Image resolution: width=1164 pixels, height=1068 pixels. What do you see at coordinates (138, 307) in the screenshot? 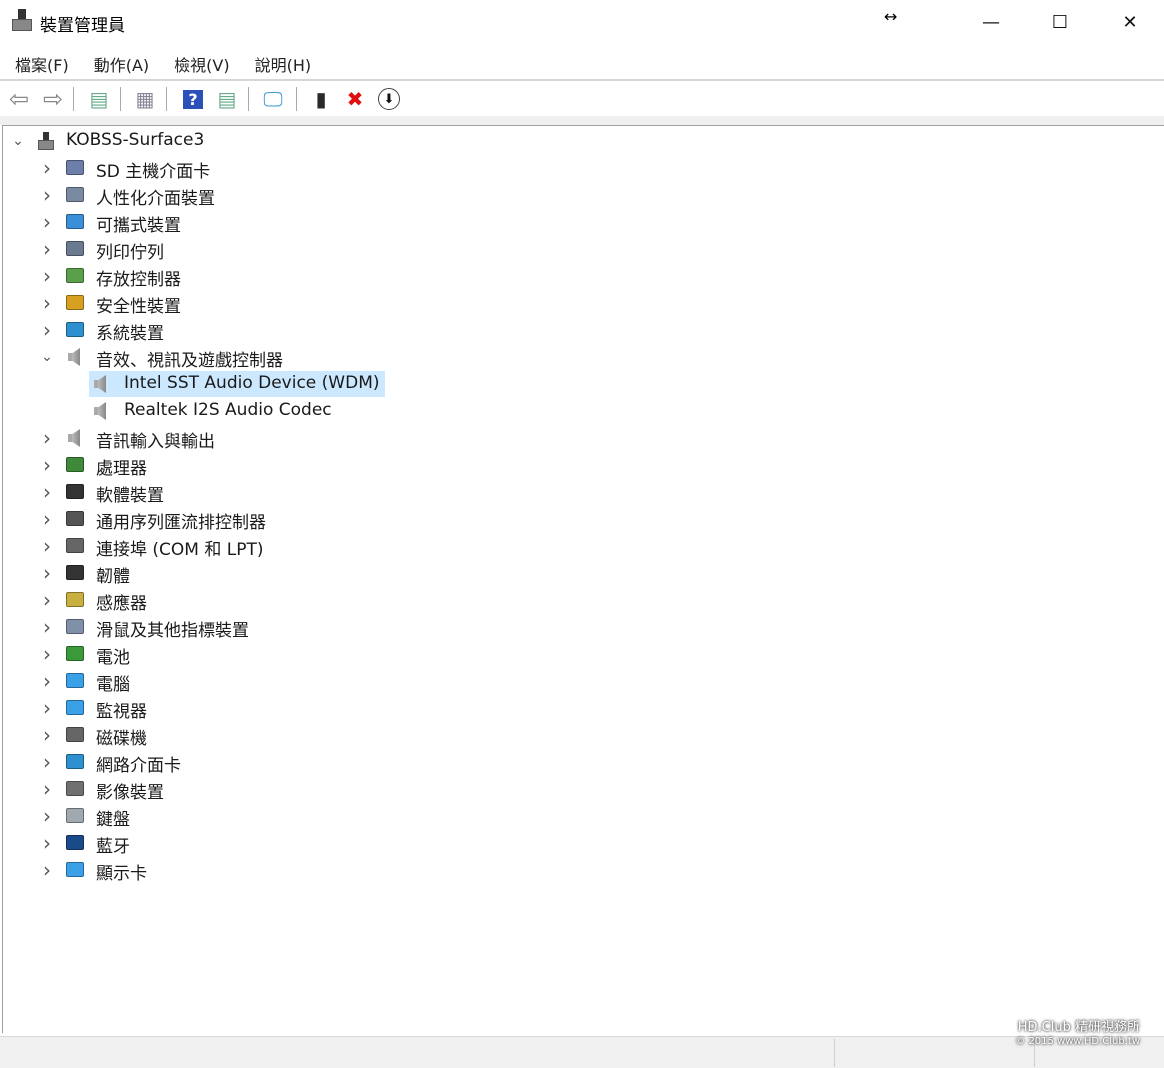
I see `tree-item-label: 安全性裝置` at bounding box center [138, 307].